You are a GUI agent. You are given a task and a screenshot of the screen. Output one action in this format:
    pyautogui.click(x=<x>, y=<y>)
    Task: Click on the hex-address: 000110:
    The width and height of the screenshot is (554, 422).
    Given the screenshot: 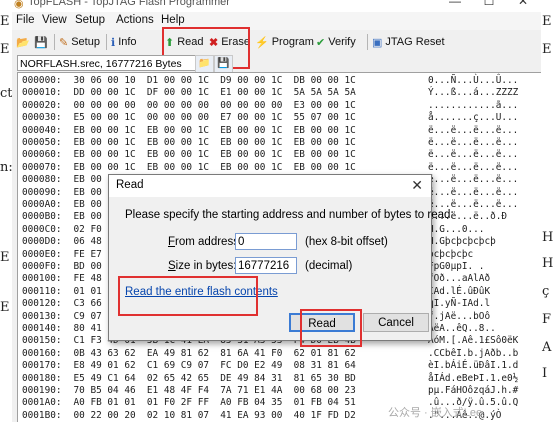 What is the action you would take?
    pyautogui.click(x=42, y=291)
    